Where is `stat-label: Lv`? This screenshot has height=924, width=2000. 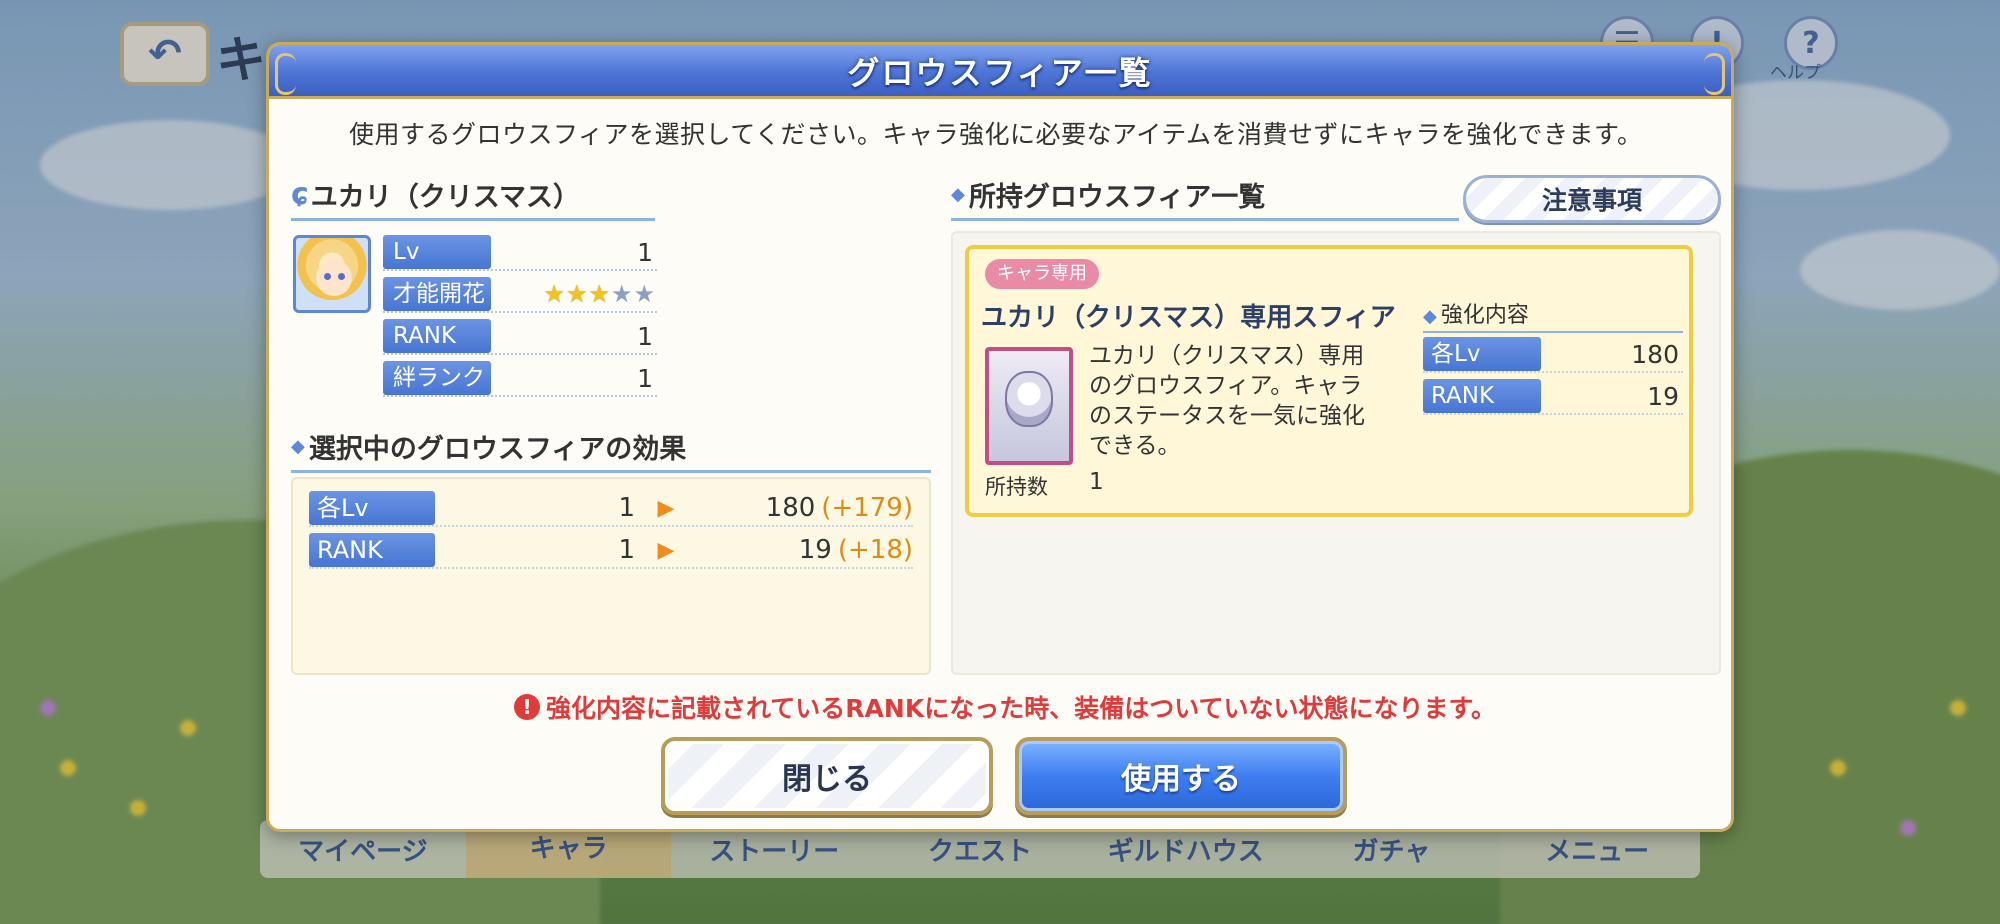
stat-label: Lv is located at coordinates (437, 252).